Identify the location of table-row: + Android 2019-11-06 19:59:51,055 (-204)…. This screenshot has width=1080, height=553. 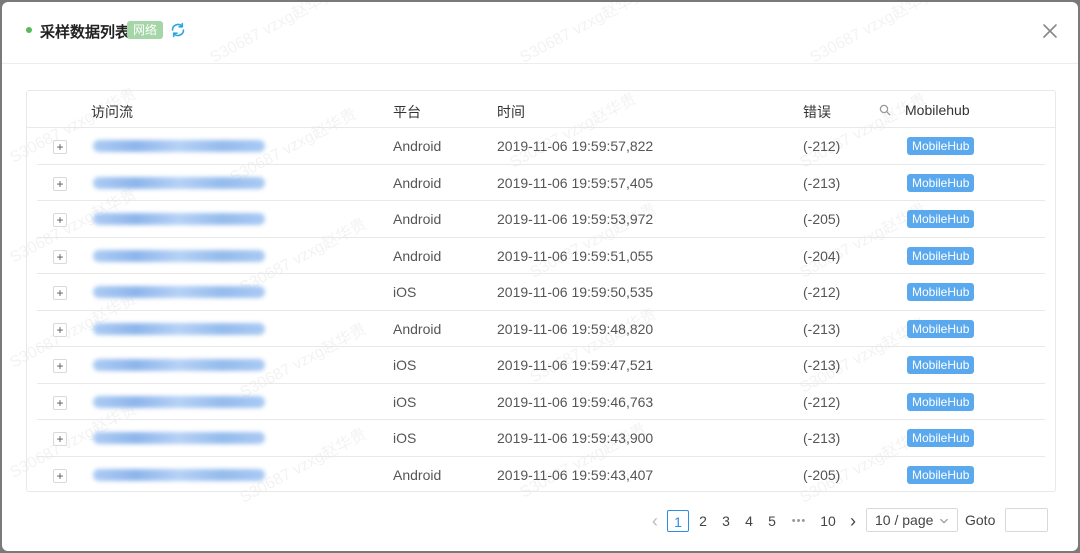
(541, 256).